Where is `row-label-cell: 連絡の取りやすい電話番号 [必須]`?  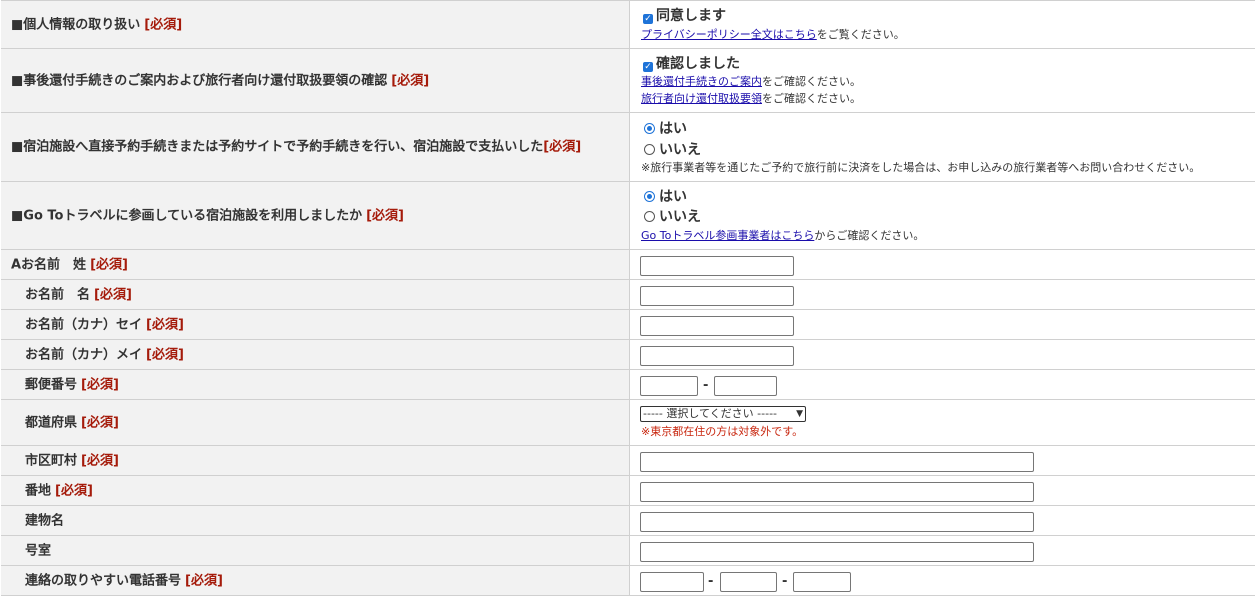
row-label-cell: 連絡の取りやすい電話番号 [必須] is located at coordinates (315, 580).